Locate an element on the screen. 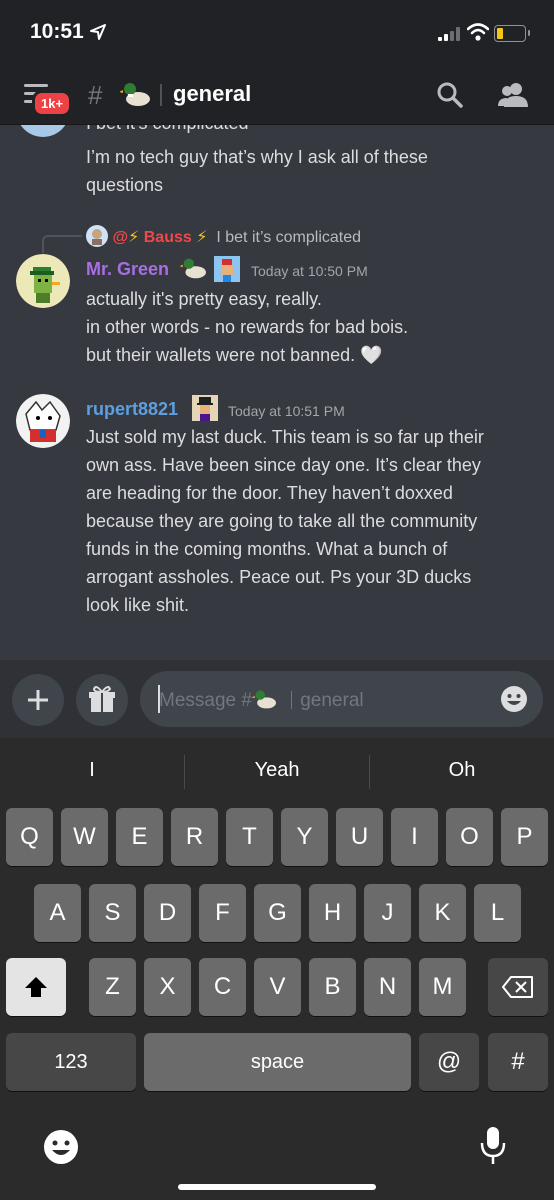 Image resolution: width=554 pixels, height=1200 pixels. key-l: L is located at coordinates (497, 913).